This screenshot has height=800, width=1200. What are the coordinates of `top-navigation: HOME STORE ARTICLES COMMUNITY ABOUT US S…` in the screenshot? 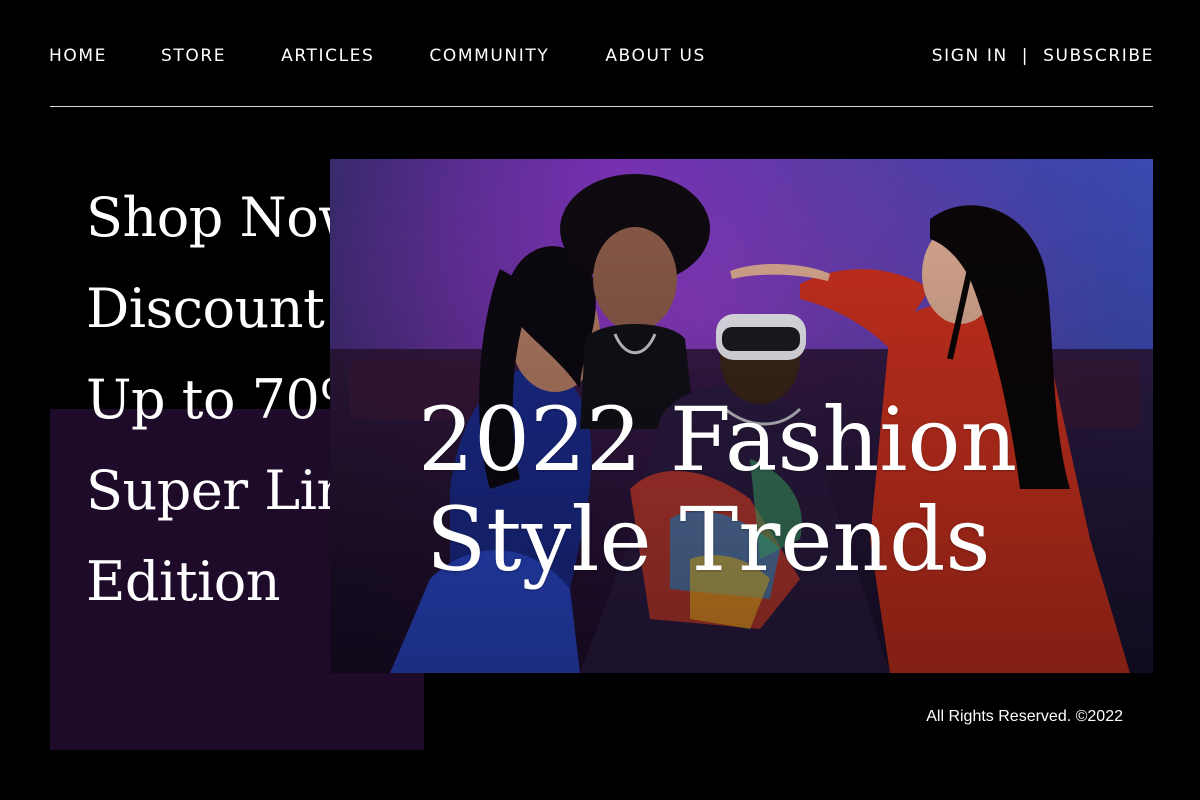 It's located at (600, 54).